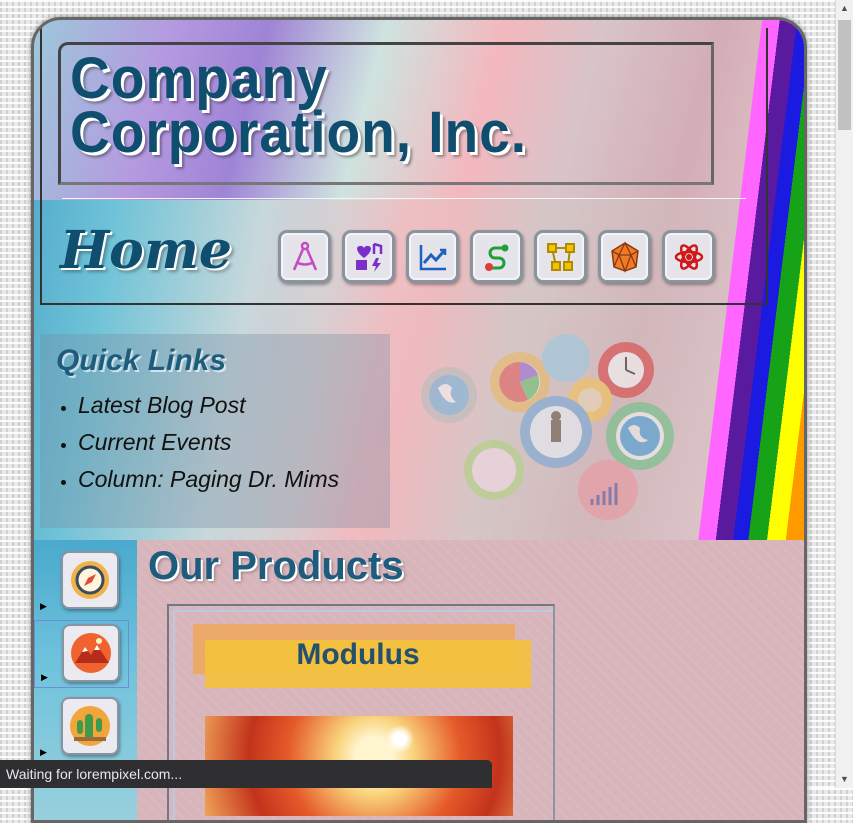 Image resolution: width=853 pixels, height=823 pixels. I want to click on page-title: Home, so click(146, 250).